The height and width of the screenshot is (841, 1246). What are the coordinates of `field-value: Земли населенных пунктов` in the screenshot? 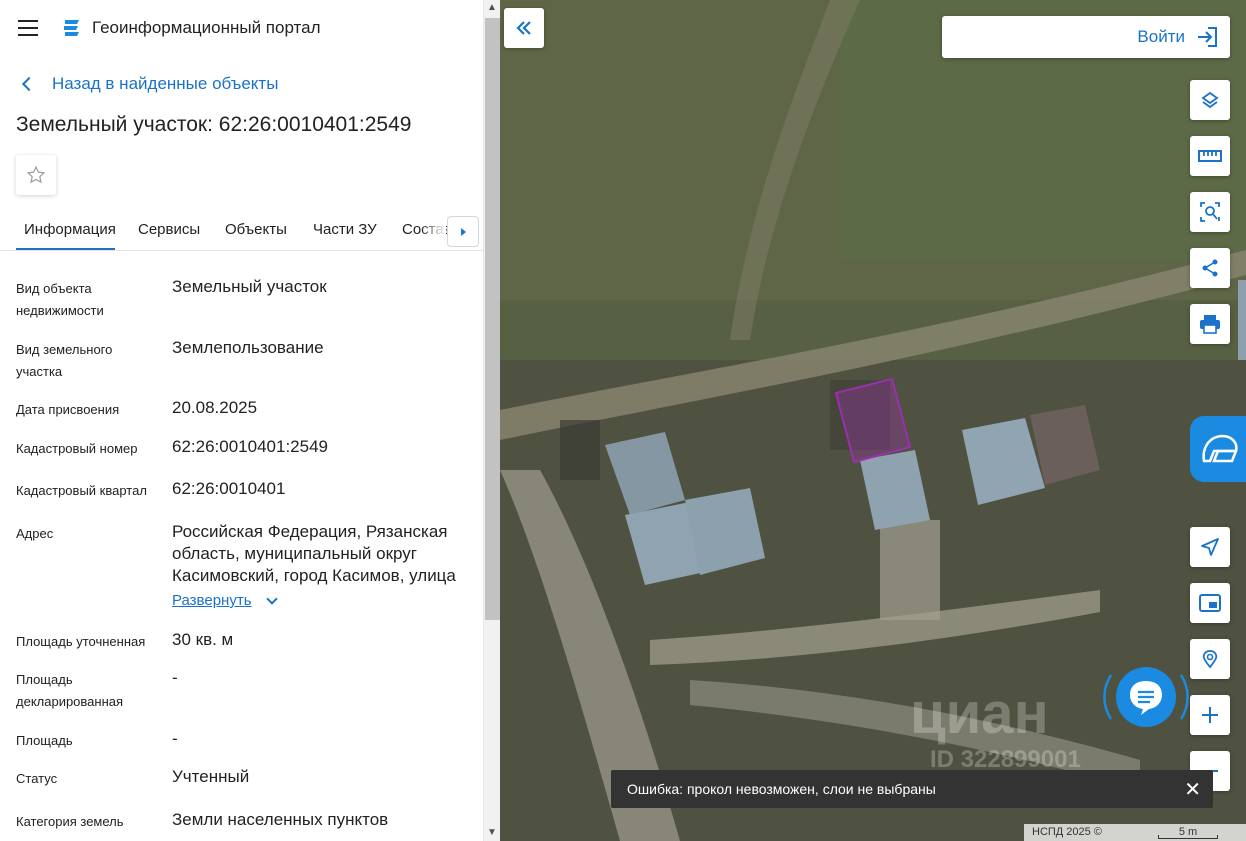 It's located at (280, 819).